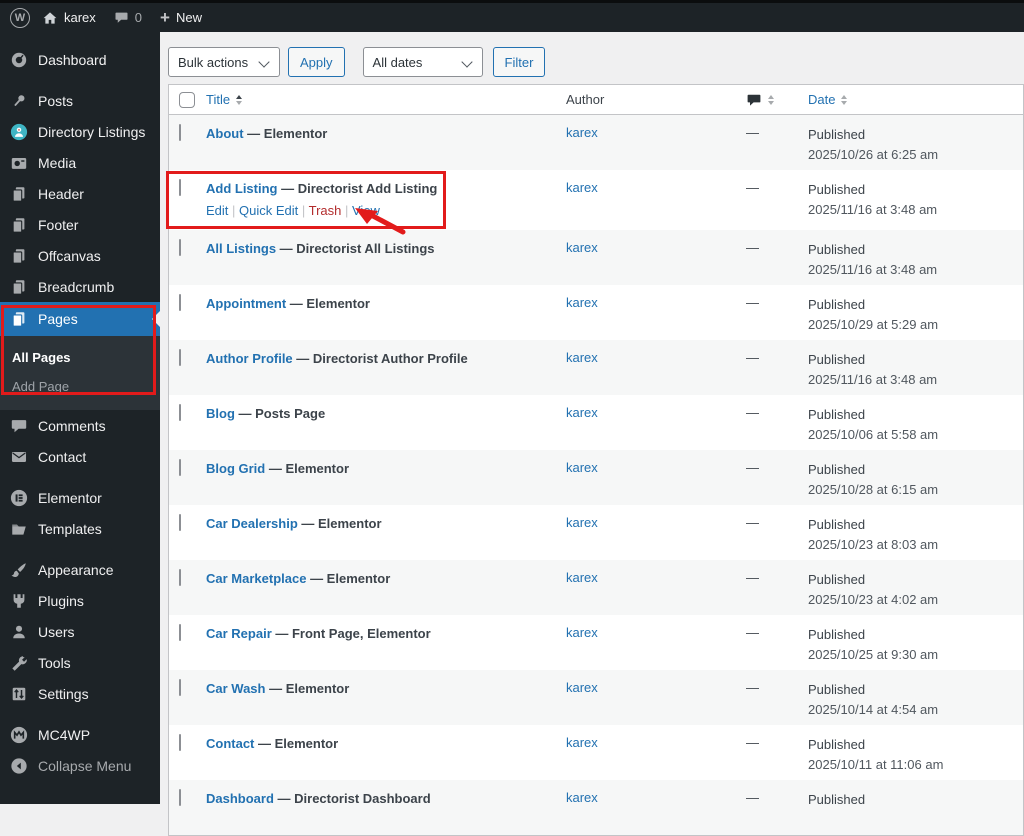 This screenshot has width=1024, height=836. I want to click on publish-date: 2025/10/06 at 5:58 am, so click(873, 434).